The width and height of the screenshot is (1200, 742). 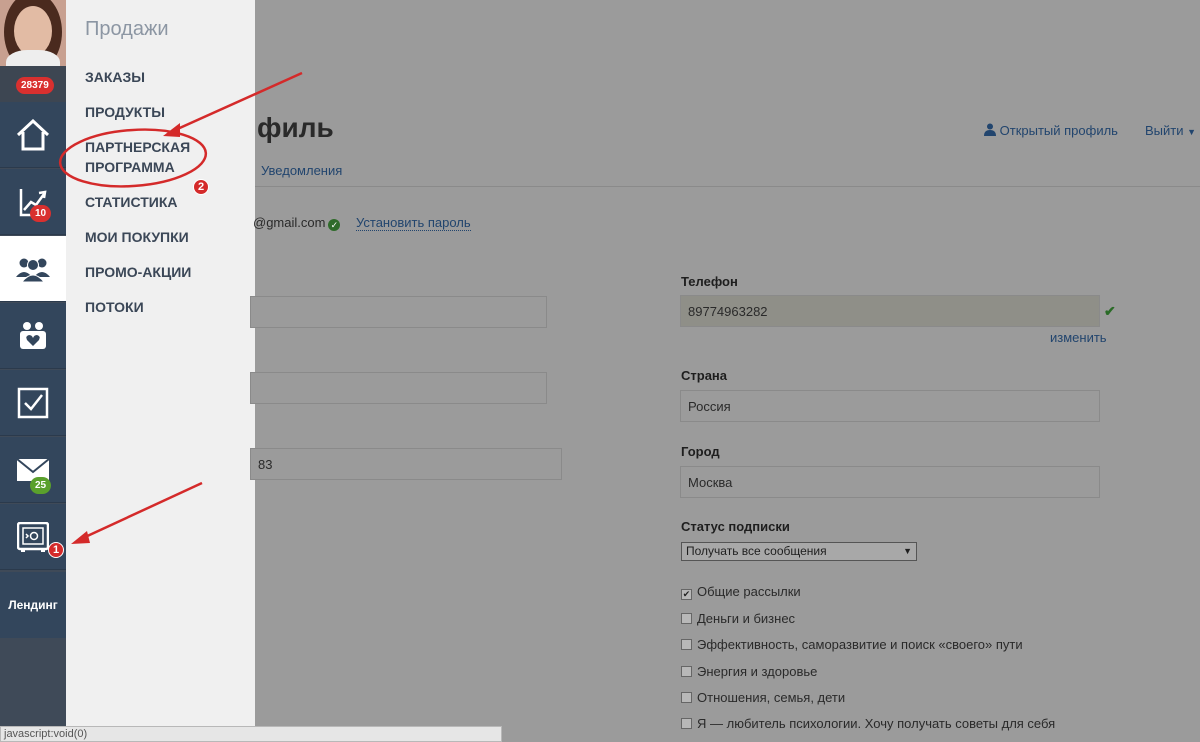 I want to click on checkbox-checked-icon: ✔, so click(x=686, y=594).